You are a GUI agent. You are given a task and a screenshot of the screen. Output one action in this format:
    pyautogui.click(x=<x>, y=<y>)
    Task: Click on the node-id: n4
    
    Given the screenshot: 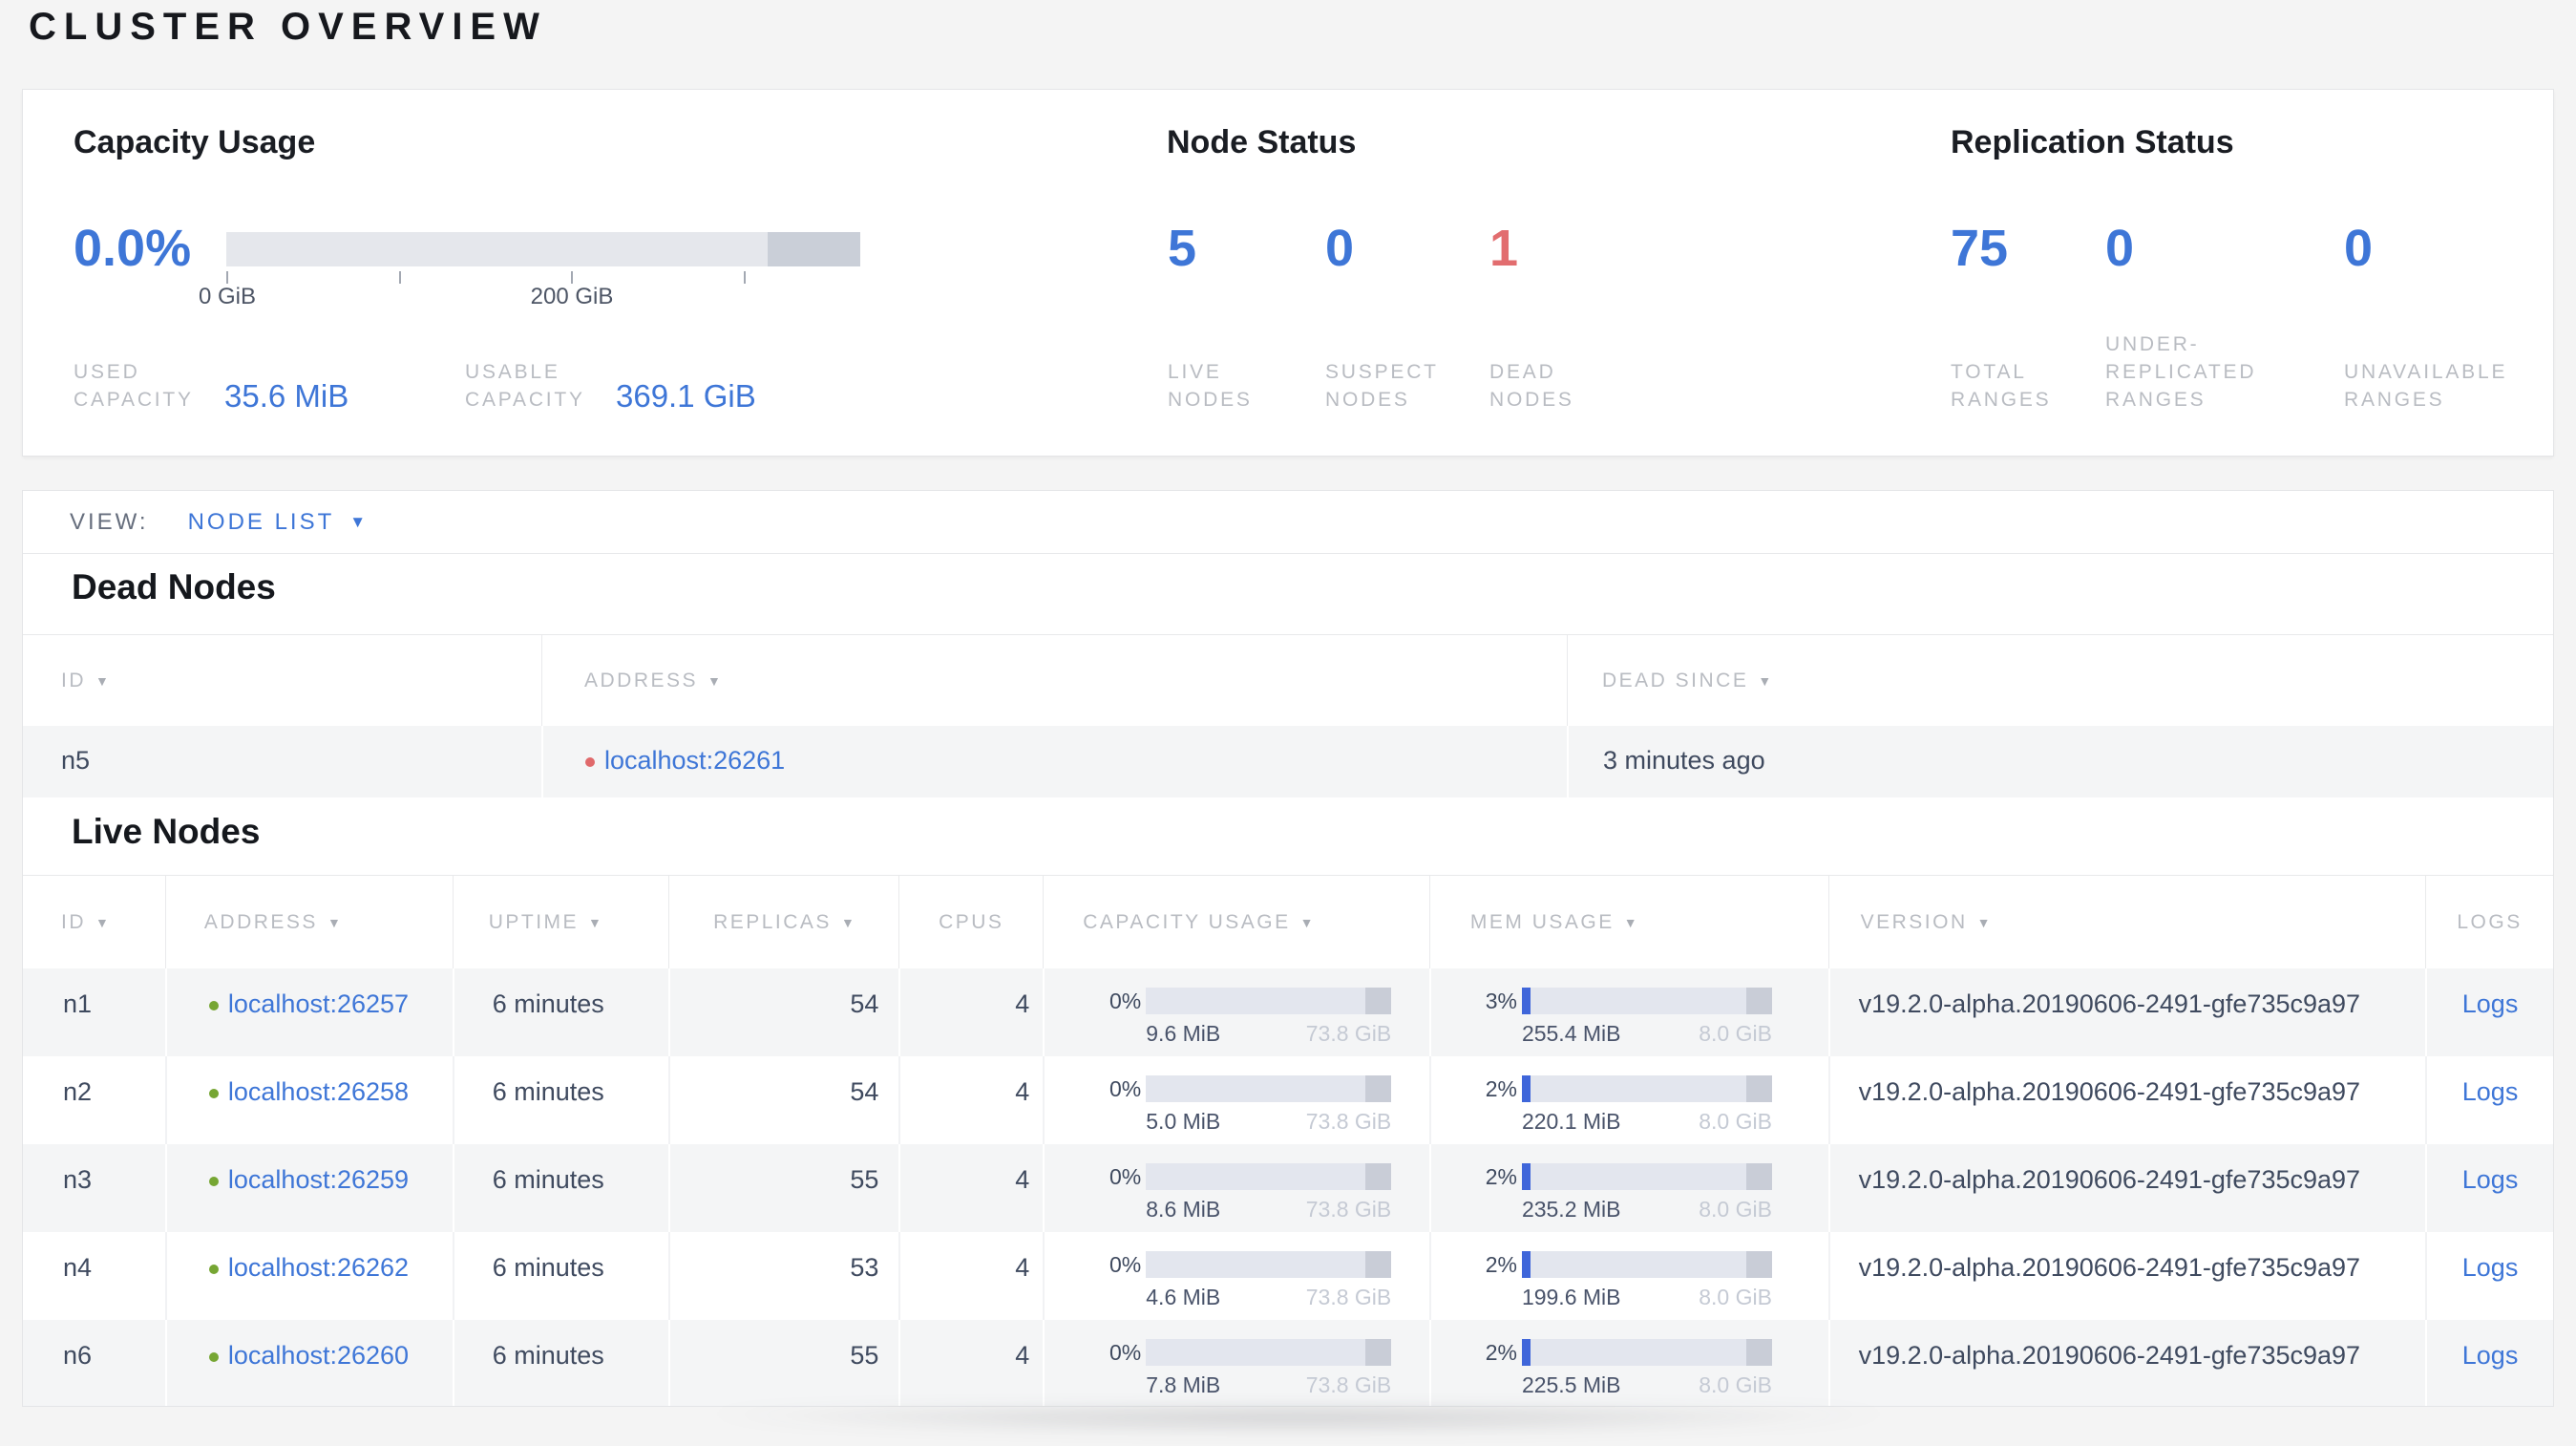 What is the action you would take?
    pyautogui.click(x=78, y=1268)
    